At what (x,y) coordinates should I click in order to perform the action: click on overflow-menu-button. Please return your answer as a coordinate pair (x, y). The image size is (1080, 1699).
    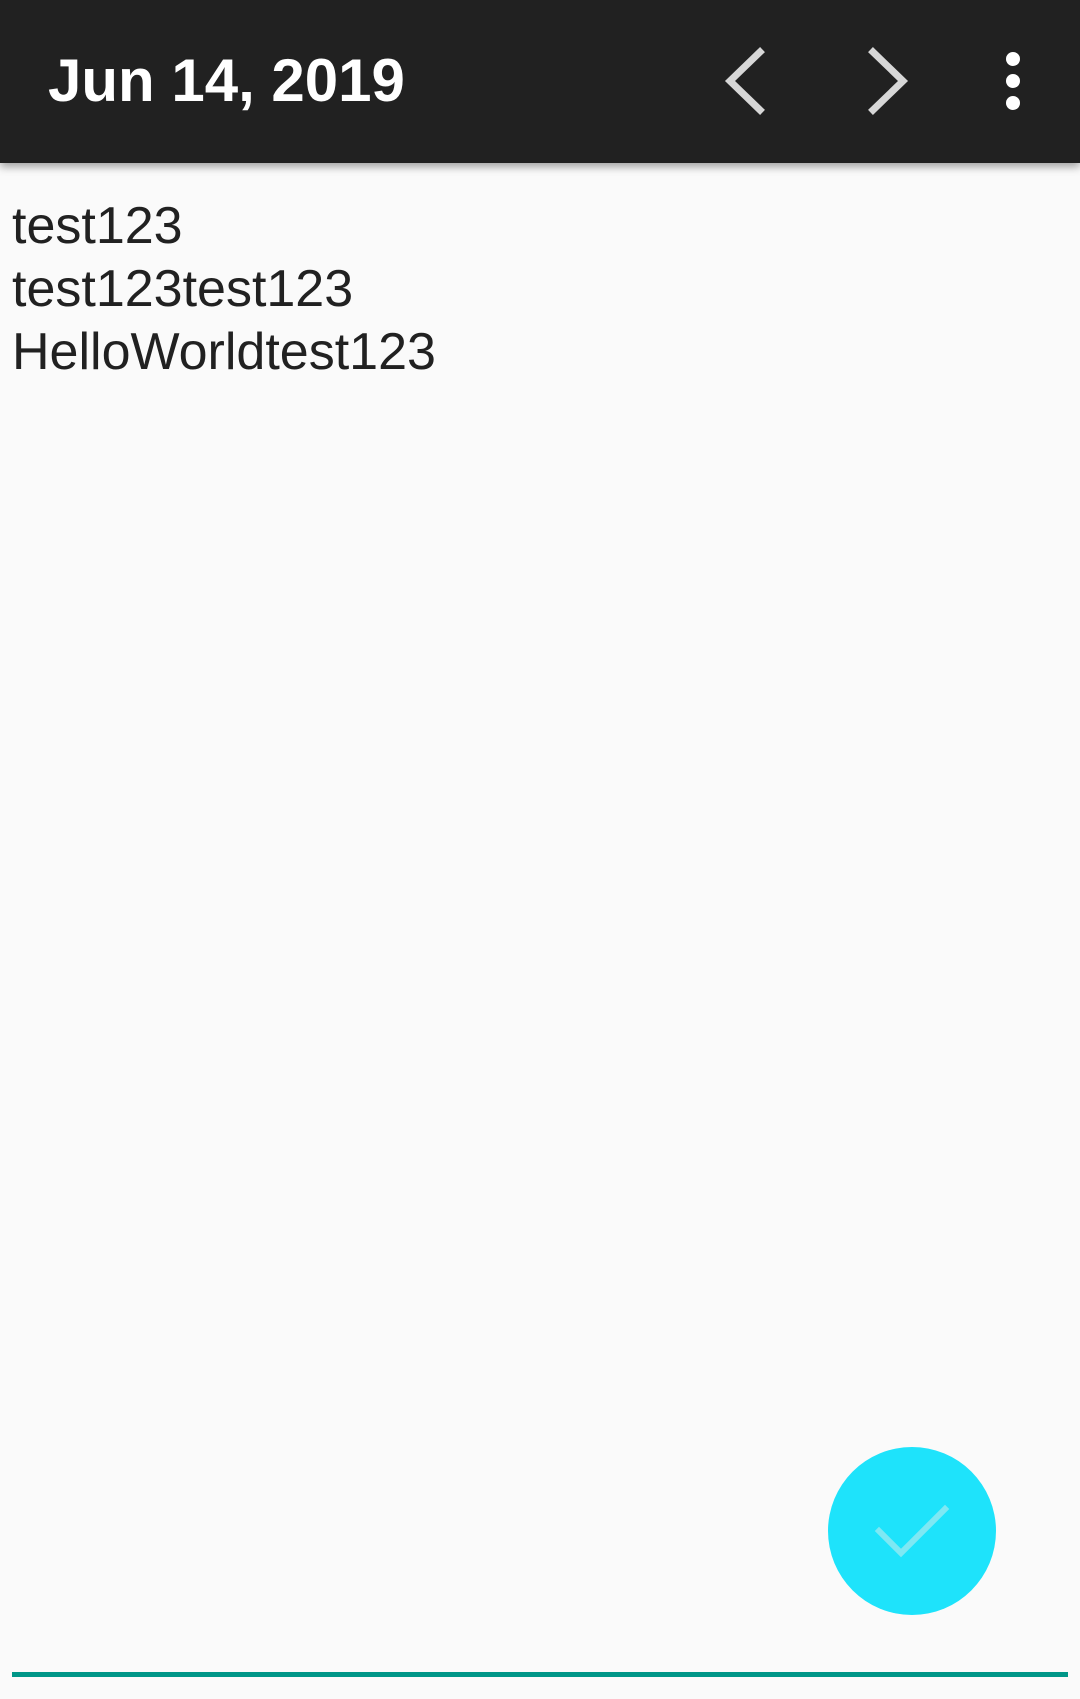
    Looking at the image, I should click on (1013, 81).